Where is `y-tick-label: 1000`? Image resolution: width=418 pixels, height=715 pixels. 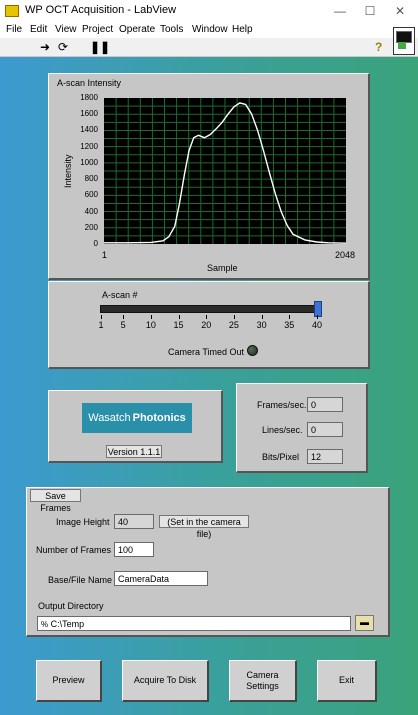
y-tick-label: 1000 is located at coordinates (89, 162).